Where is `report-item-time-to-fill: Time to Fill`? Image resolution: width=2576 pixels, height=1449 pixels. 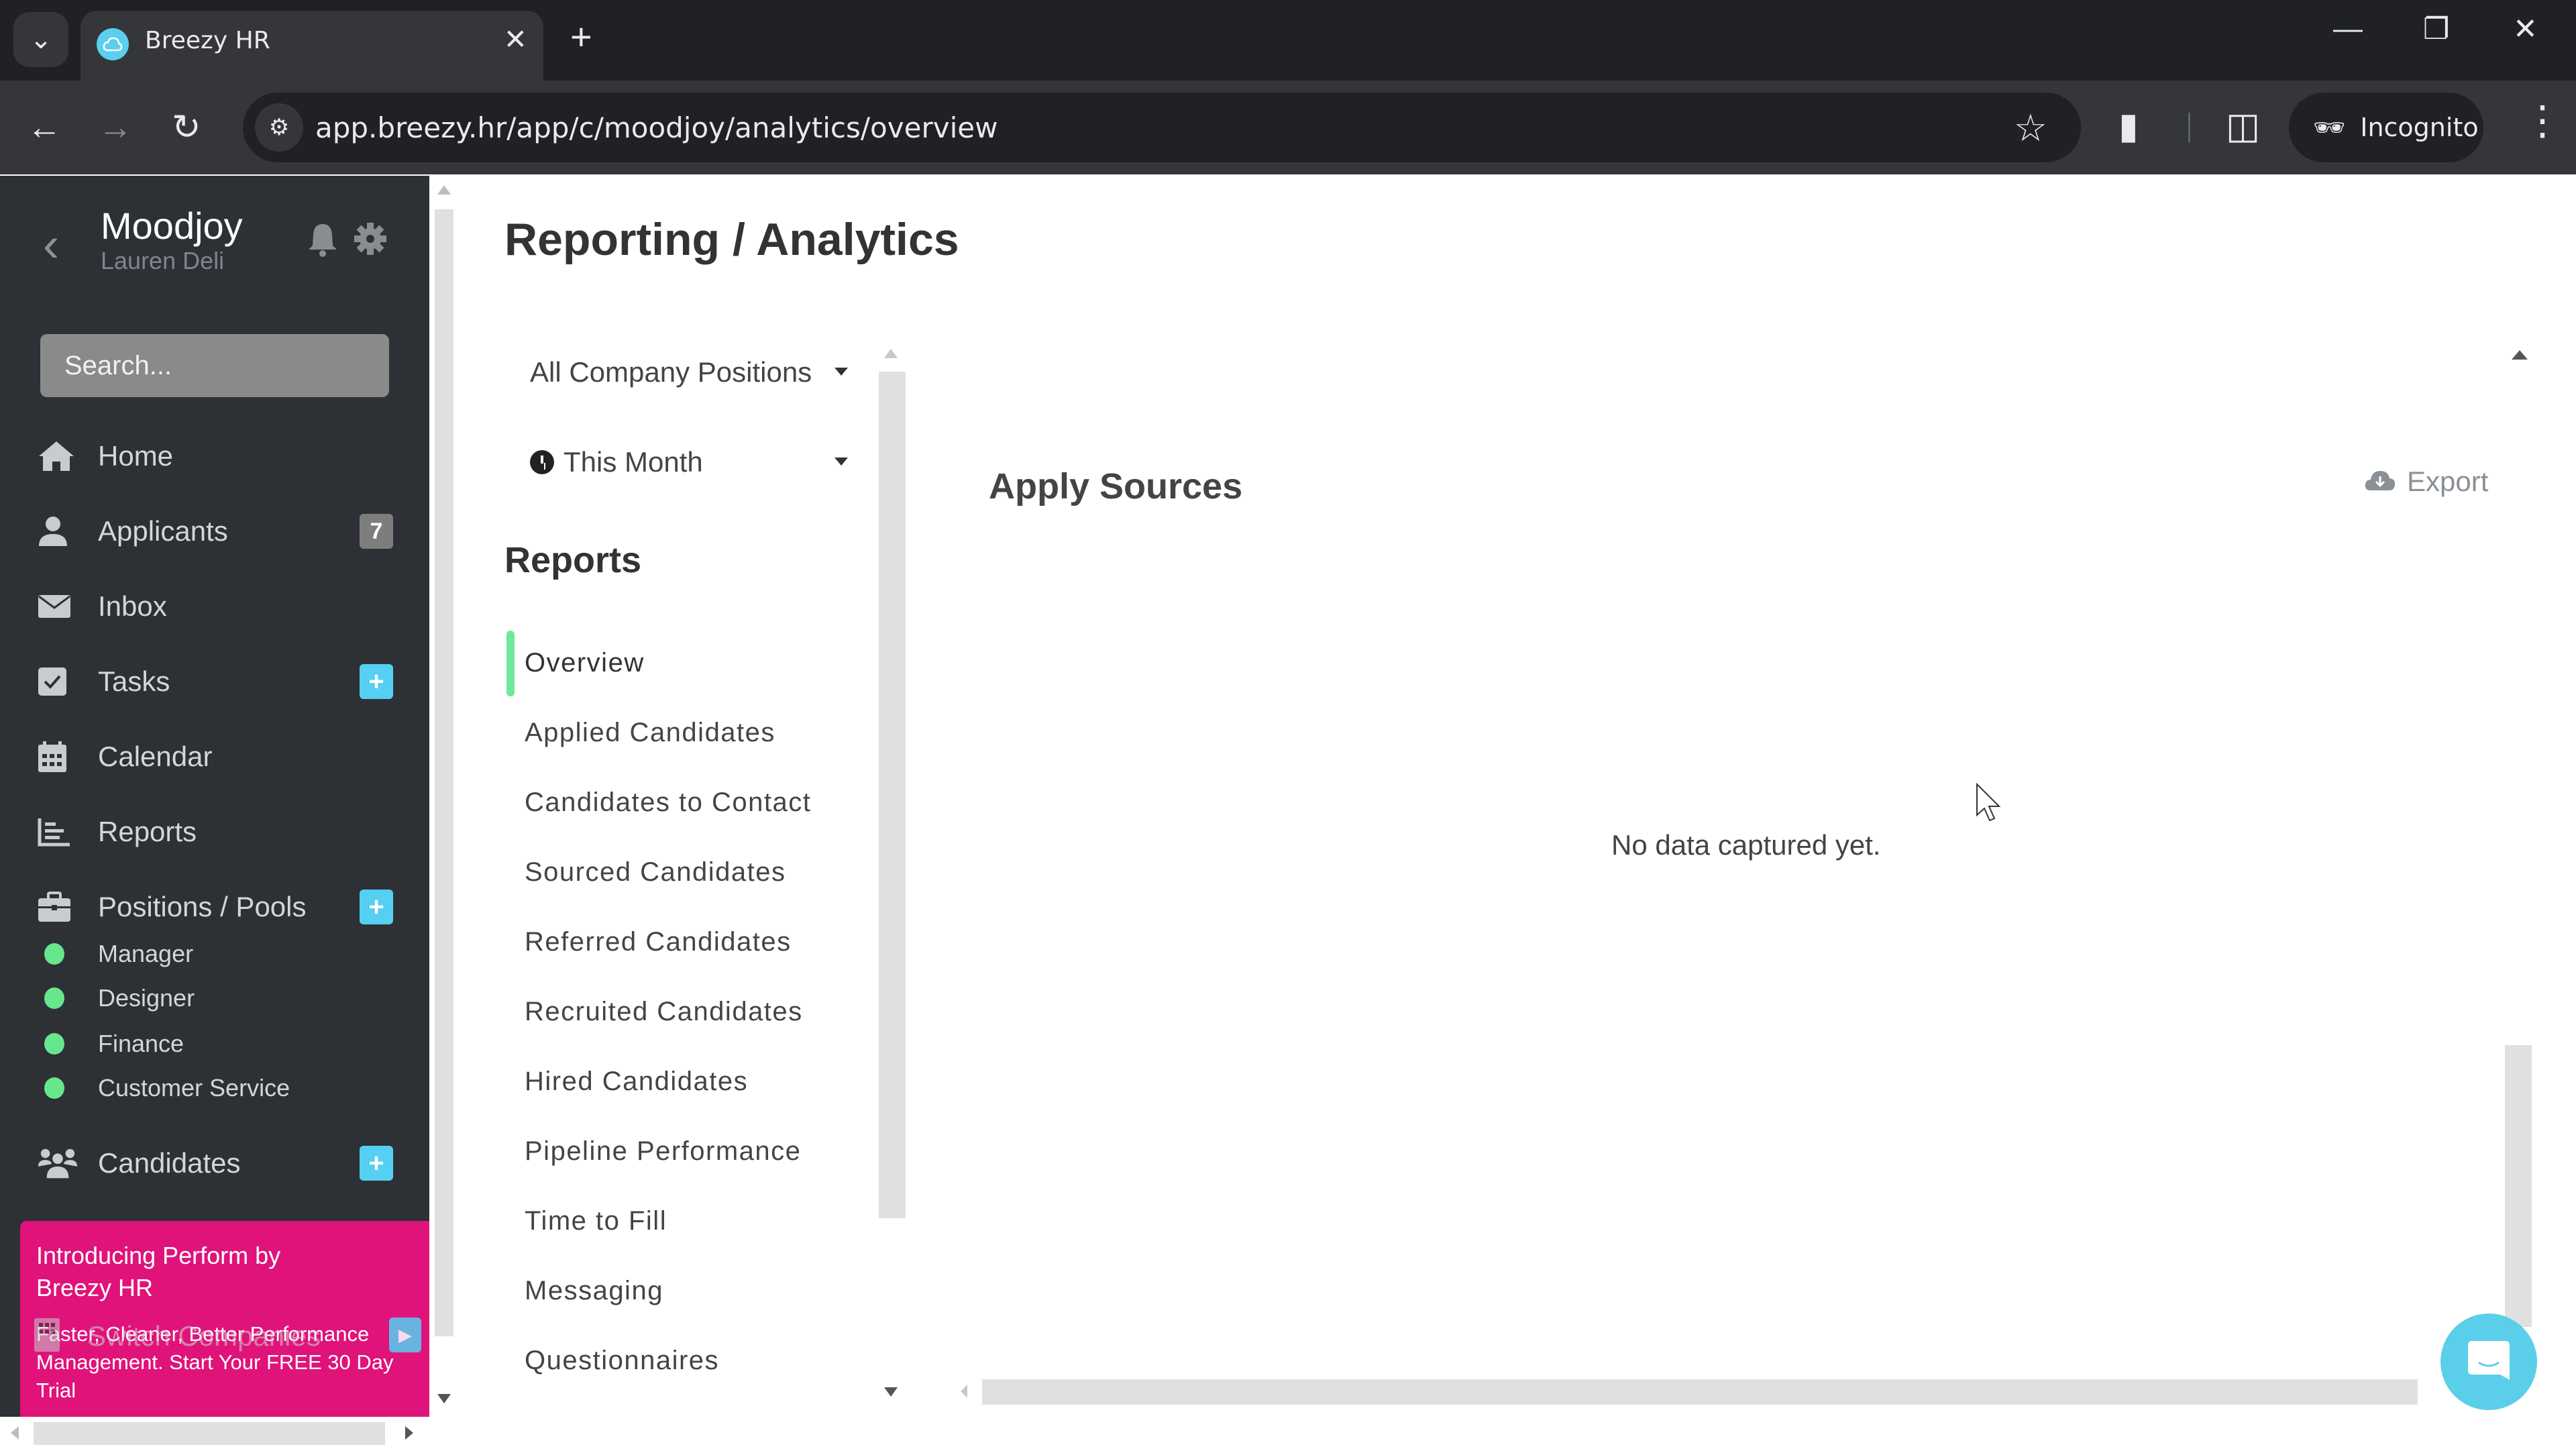 report-item-time-to-fill: Time to Fill is located at coordinates (596, 1221).